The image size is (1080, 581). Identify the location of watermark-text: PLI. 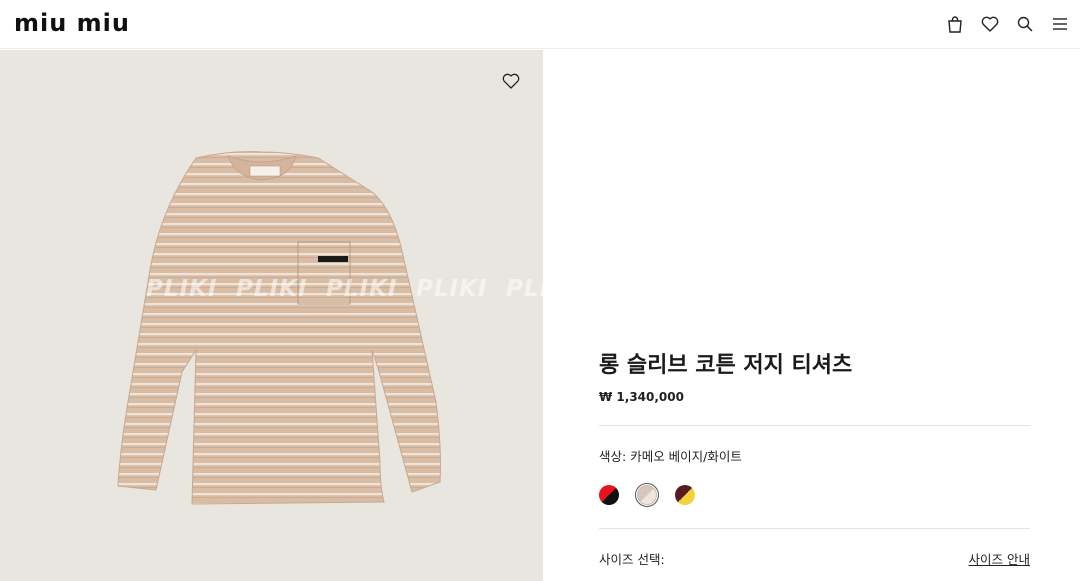
(524, 289).